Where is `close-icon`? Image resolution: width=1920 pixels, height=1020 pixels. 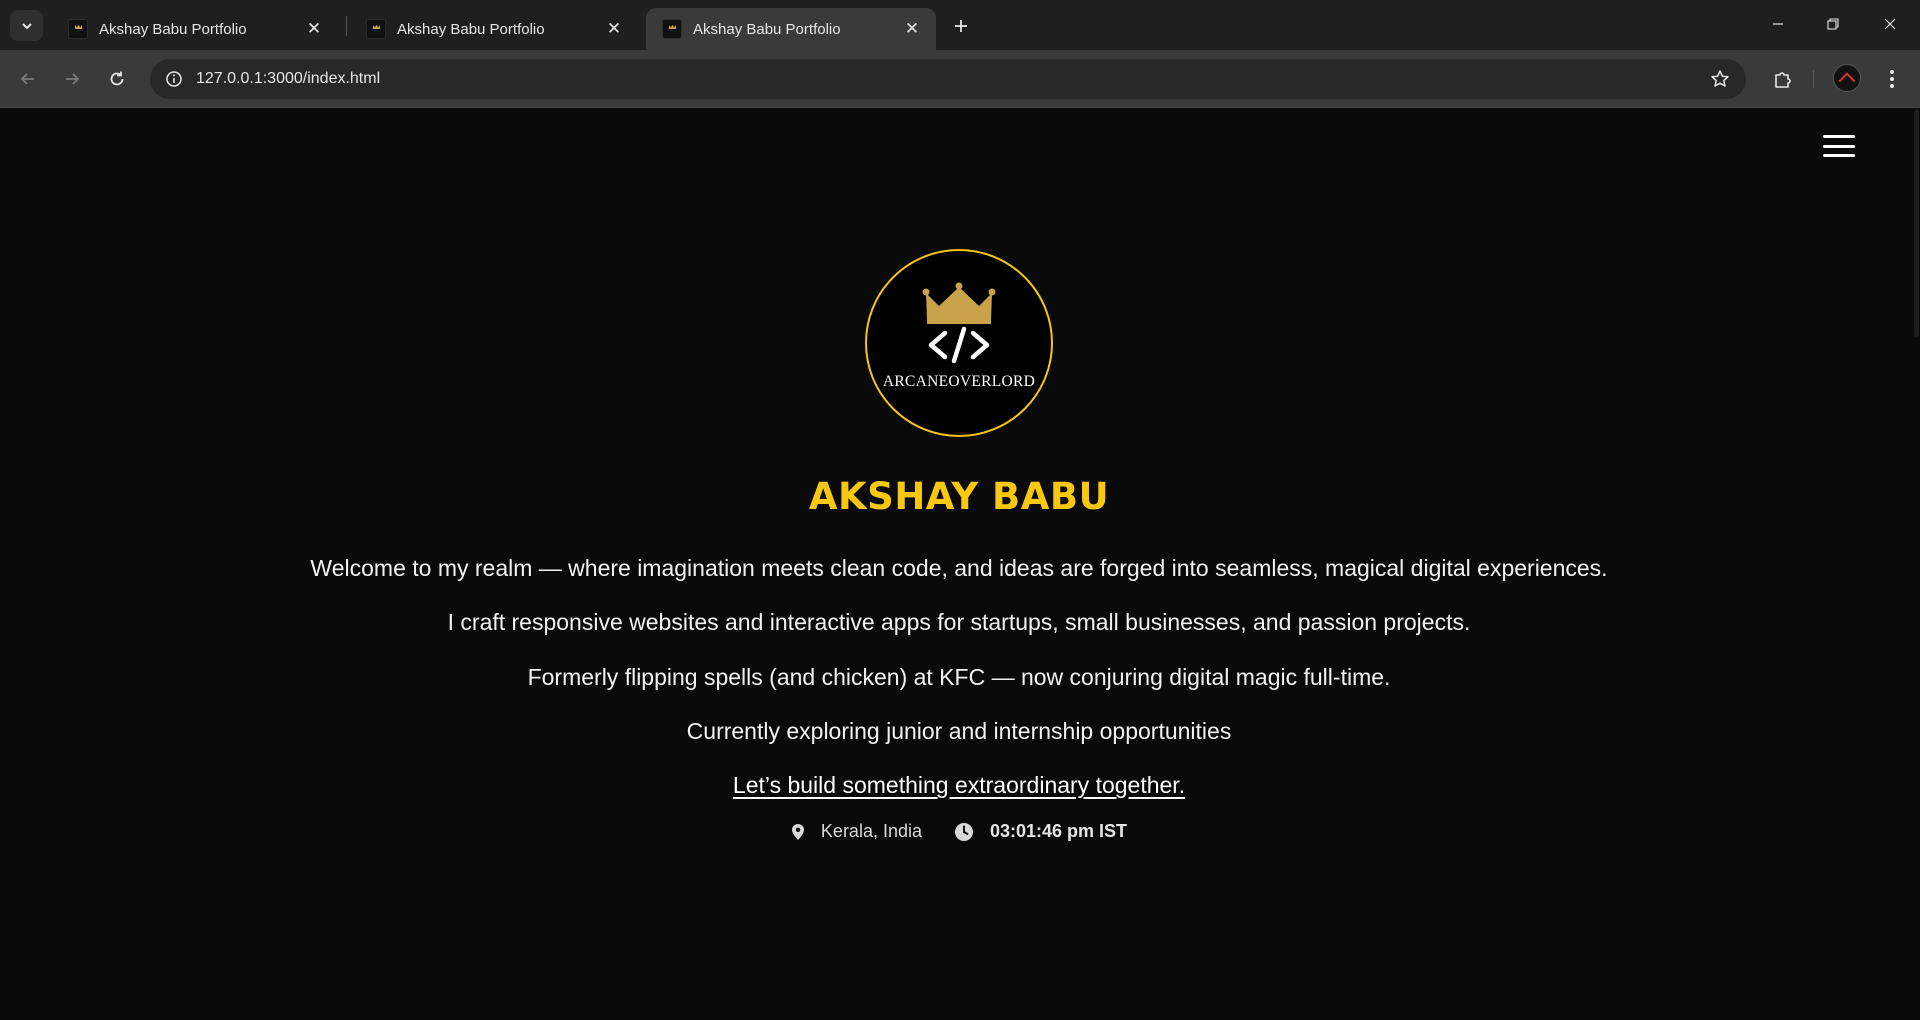
close-icon is located at coordinates (1890, 24).